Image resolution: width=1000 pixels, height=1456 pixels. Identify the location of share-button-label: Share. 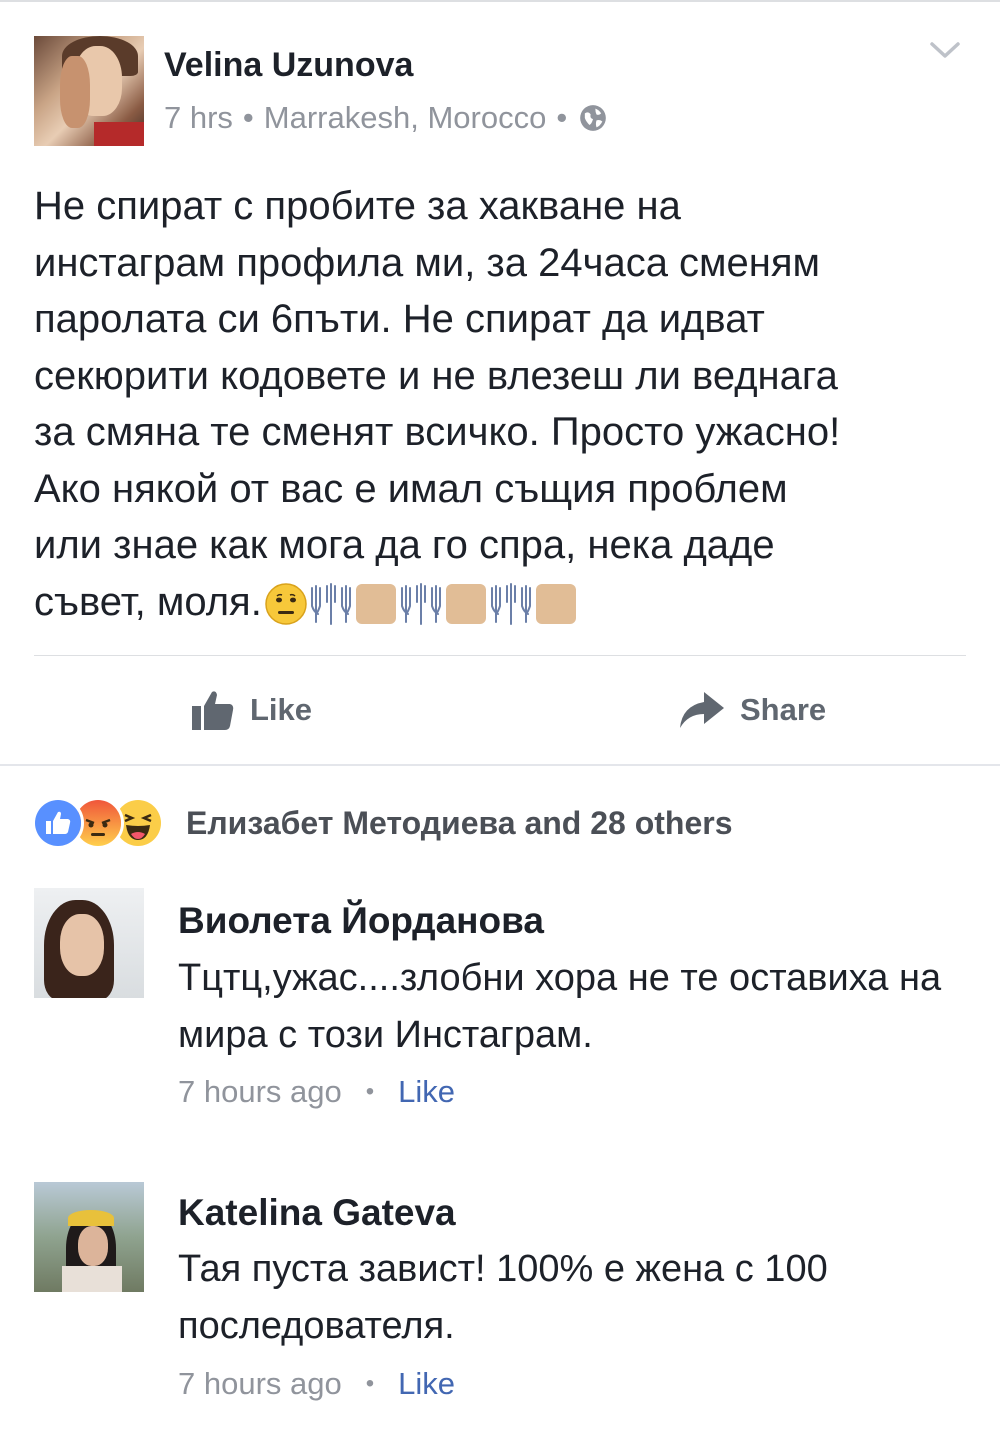
(783, 709).